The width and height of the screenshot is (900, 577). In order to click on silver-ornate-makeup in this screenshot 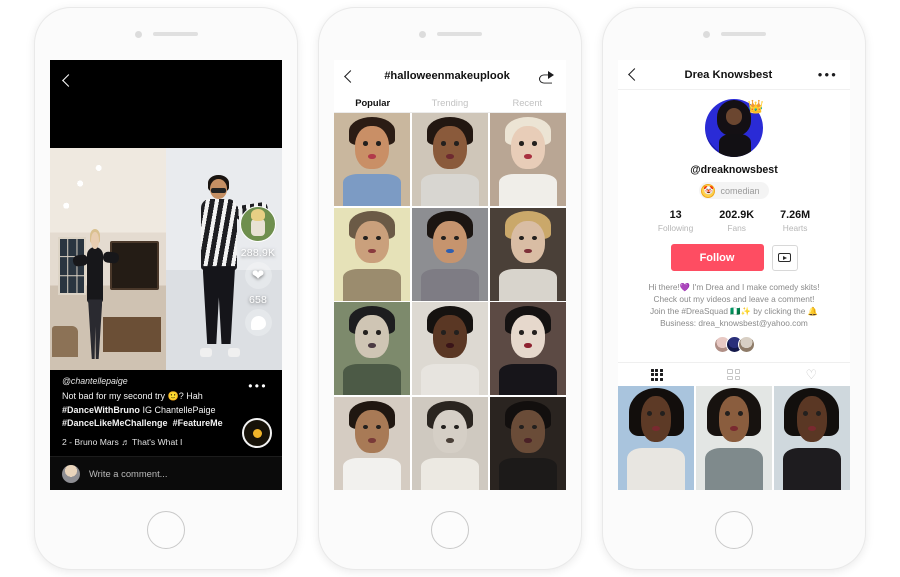, I will do `click(372, 349)`.